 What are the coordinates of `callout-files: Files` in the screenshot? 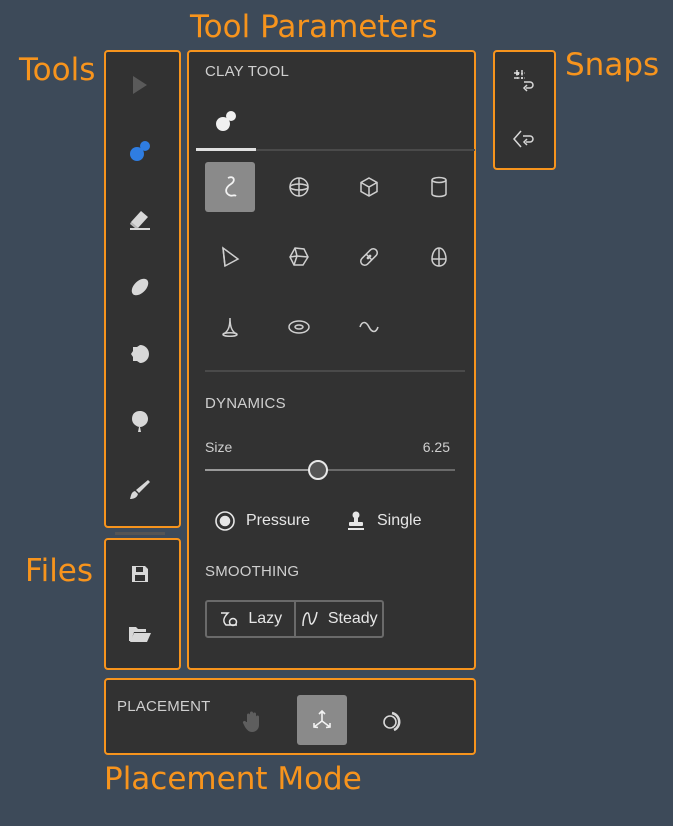 It's located at (59, 571).